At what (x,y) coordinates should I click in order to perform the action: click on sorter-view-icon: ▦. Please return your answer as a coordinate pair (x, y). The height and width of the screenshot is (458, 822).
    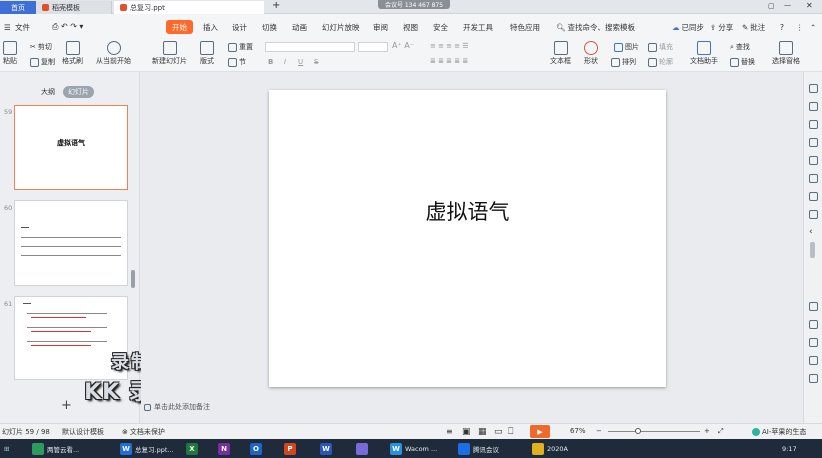
    Looking at the image, I should click on (482, 432).